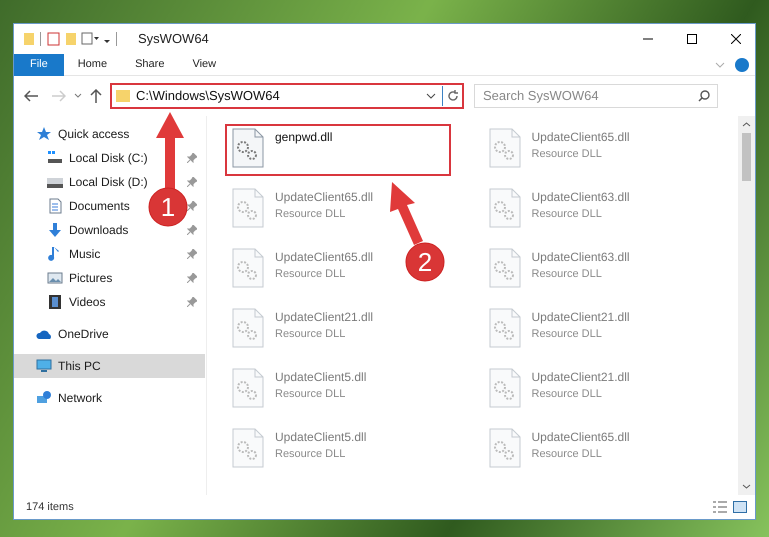  I want to click on doc-icon, so click(55, 206).